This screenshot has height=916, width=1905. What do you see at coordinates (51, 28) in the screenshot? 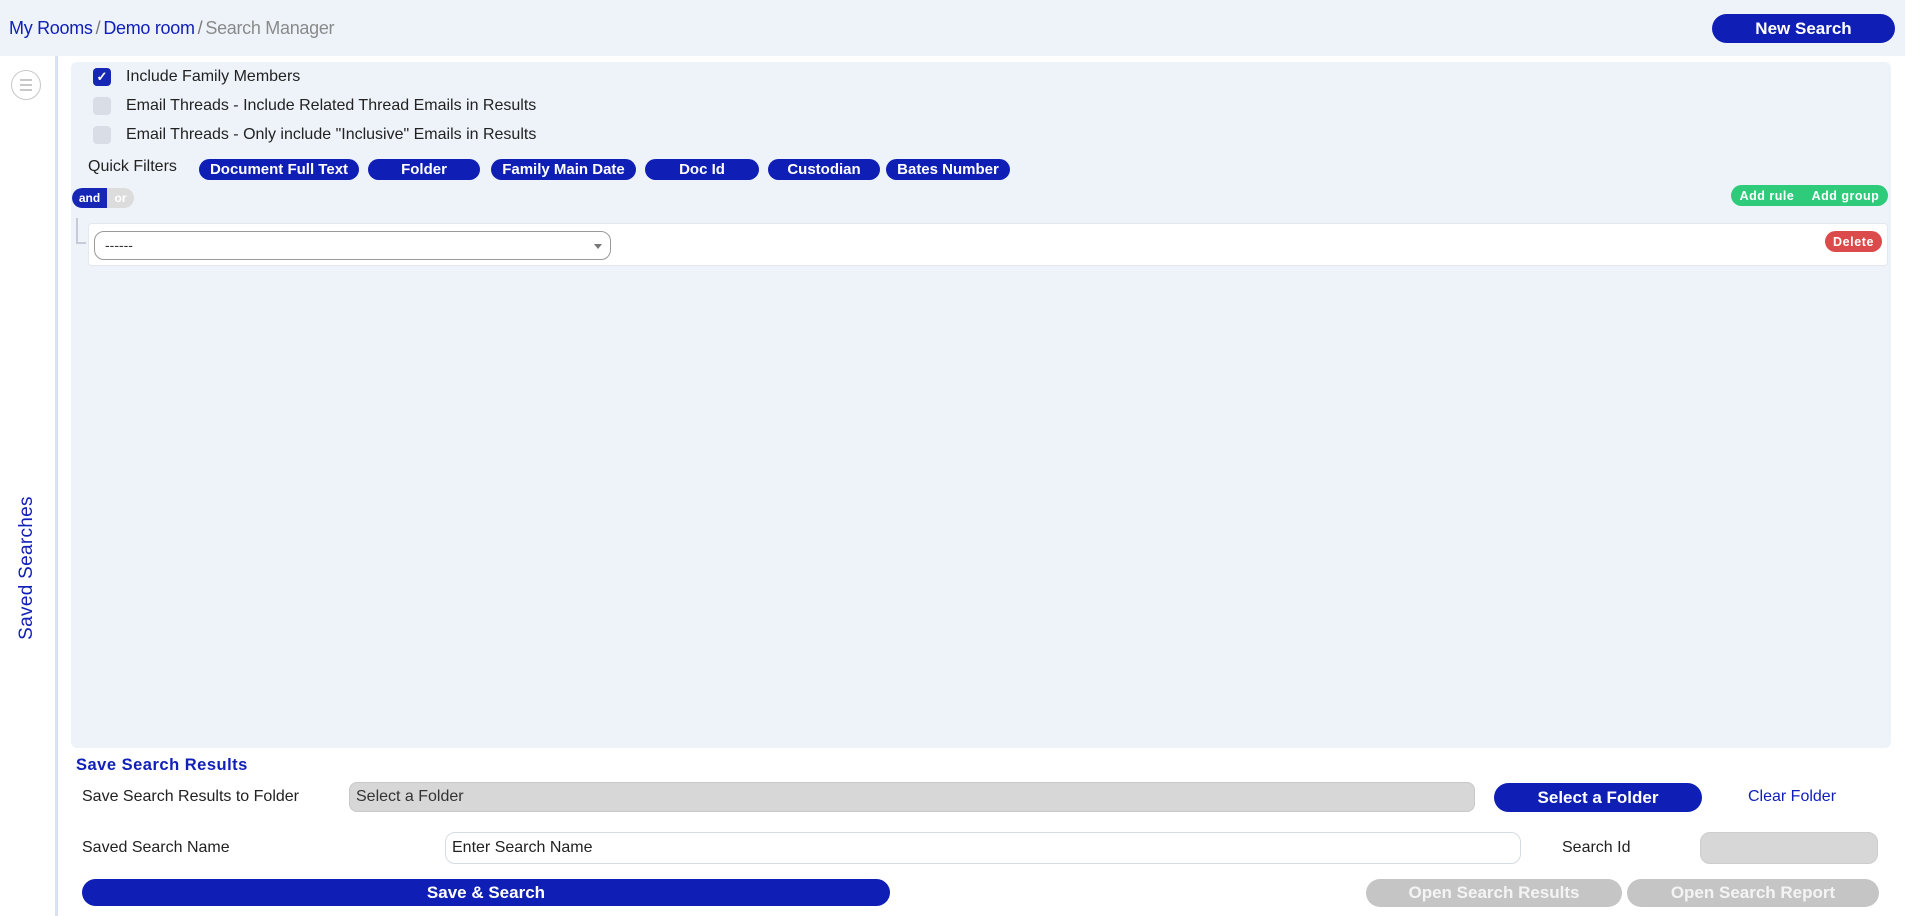
I see `breadcrumb-my-rooms: My Rooms` at bounding box center [51, 28].